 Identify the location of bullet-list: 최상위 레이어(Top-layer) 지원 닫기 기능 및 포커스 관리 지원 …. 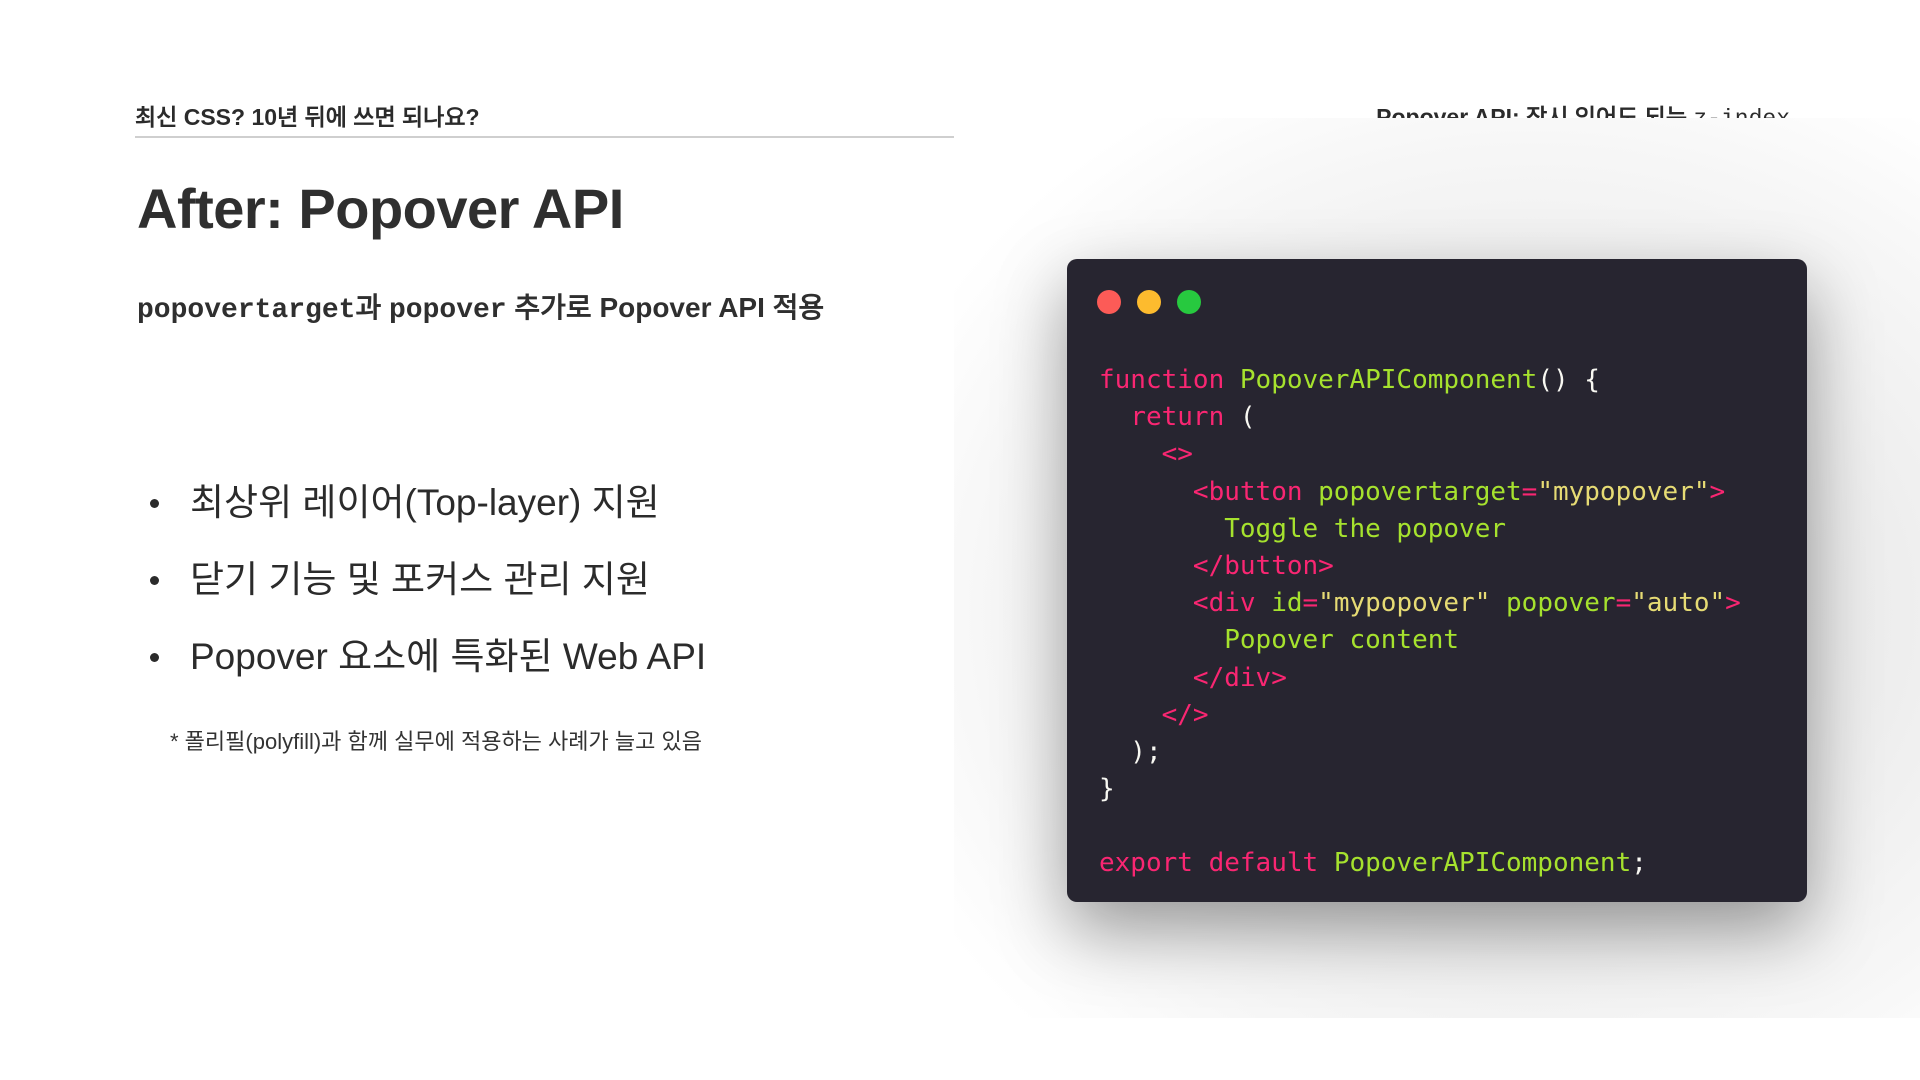
(428, 595).